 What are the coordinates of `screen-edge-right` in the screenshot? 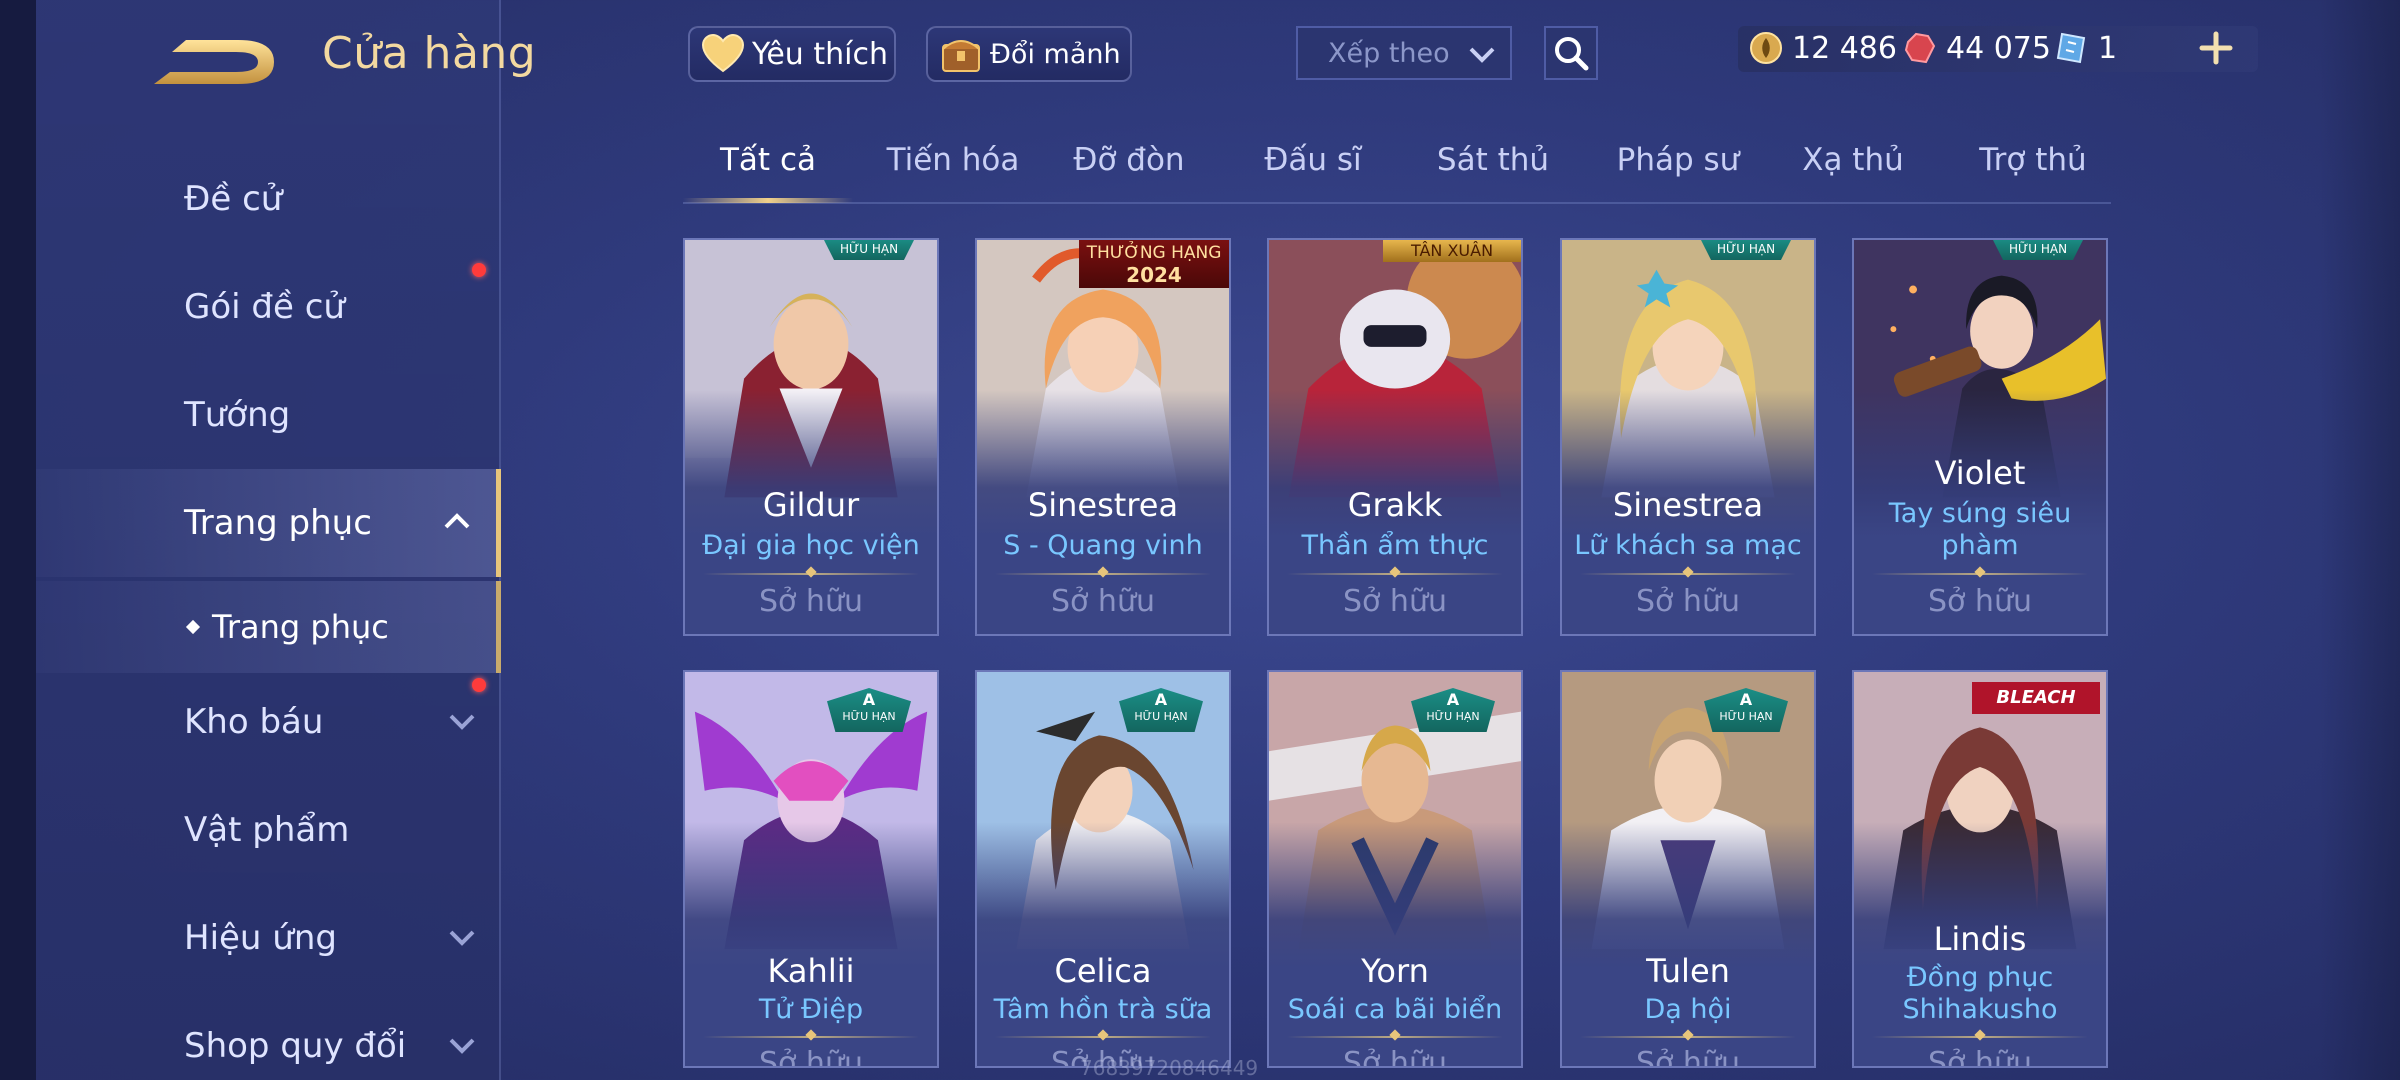 It's located at (2360, 540).